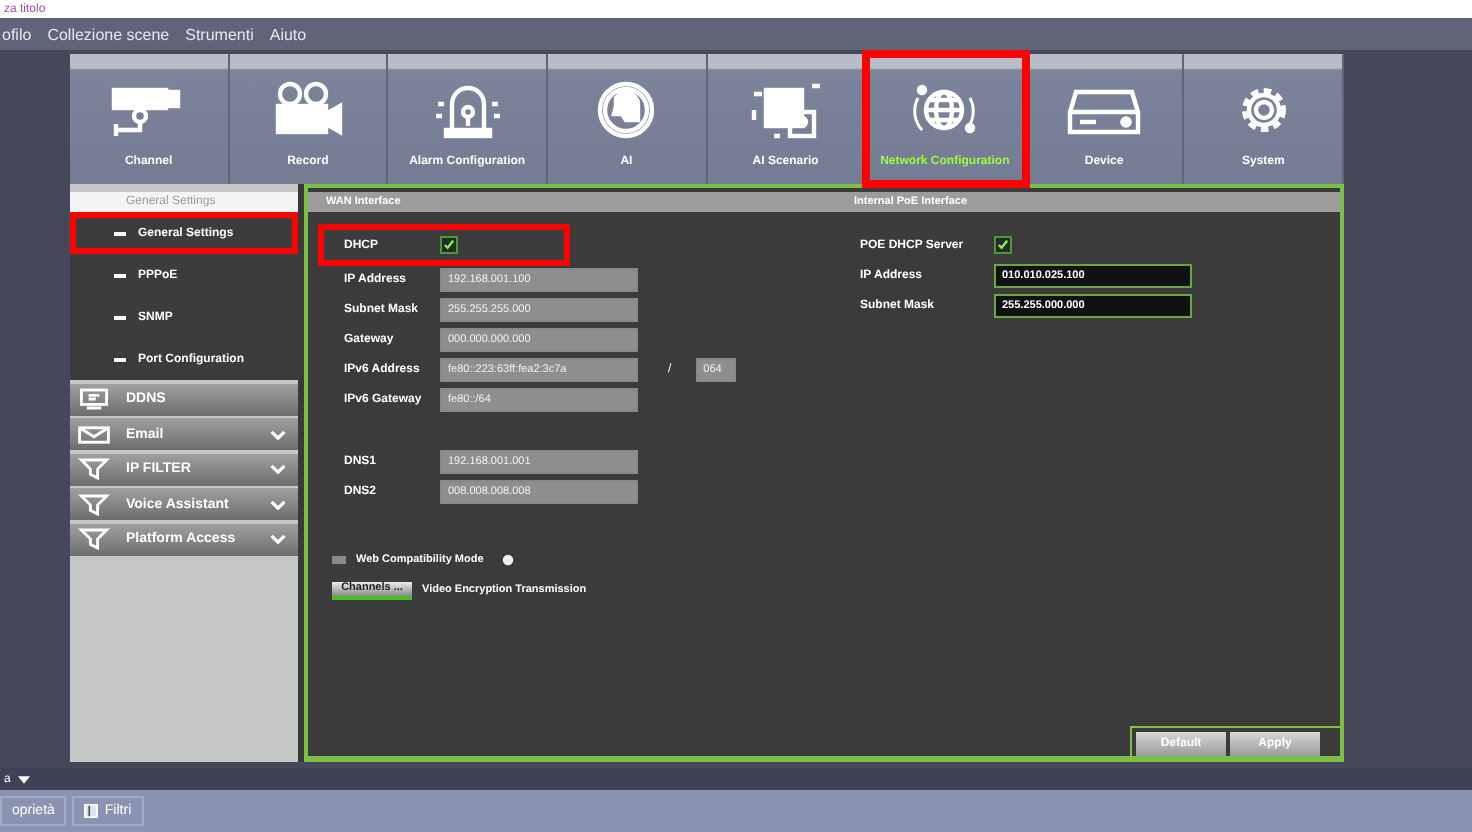  What do you see at coordinates (24, 779) in the screenshot?
I see `caret-icon` at bounding box center [24, 779].